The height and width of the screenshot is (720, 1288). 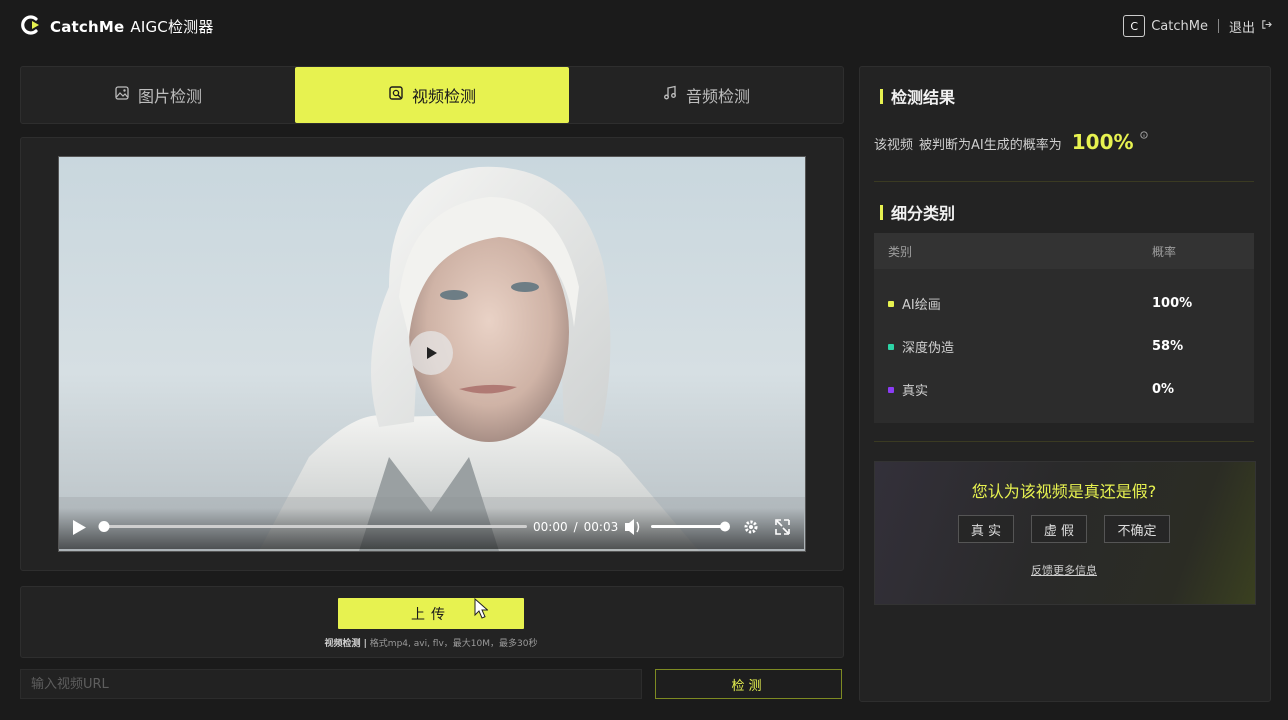 What do you see at coordinates (315, 526) in the screenshot?
I see `progress-track` at bounding box center [315, 526].